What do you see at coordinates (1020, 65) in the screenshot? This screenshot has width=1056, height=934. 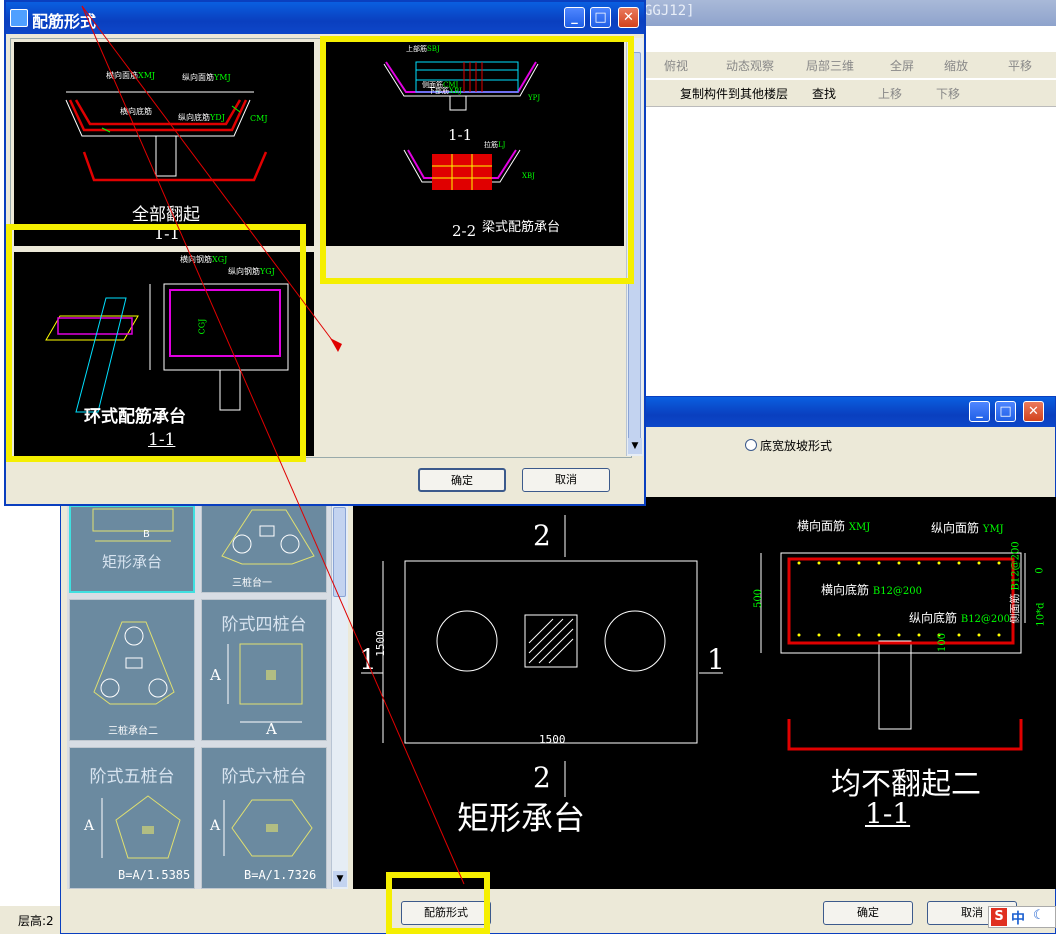 I see `toolbar-pan: 平移` at bounding box center [1020, 65].